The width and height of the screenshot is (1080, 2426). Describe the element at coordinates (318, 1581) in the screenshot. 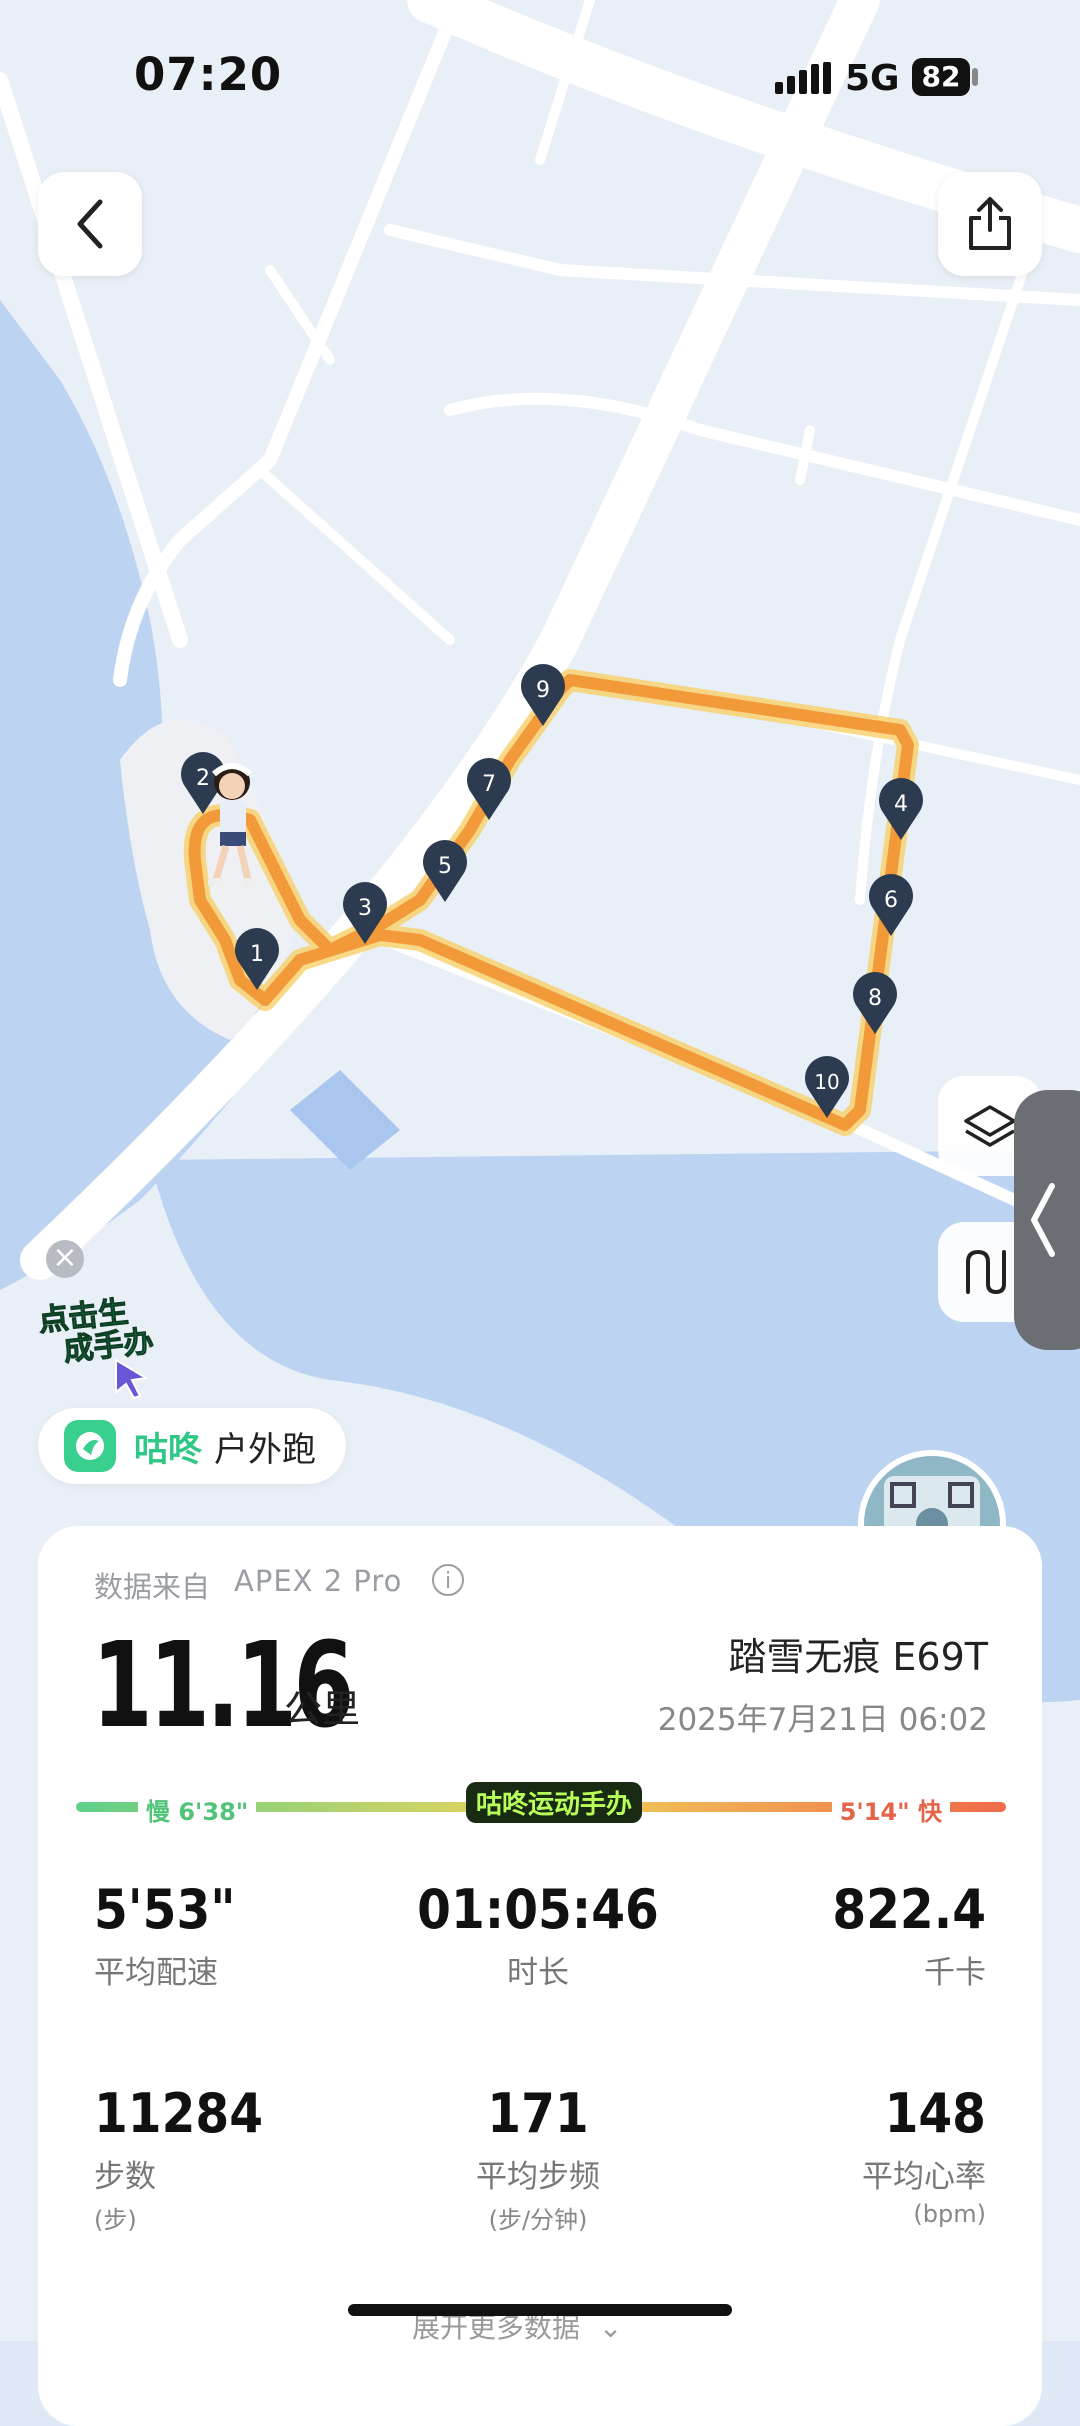

I see `device-name: APEX 2 Pro` at that location.